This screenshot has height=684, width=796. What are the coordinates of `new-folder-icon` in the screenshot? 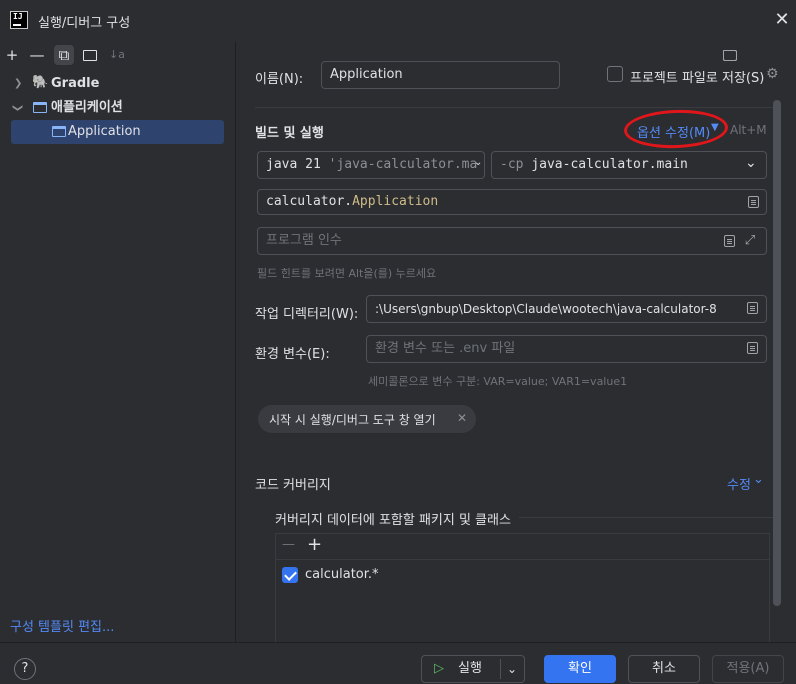 It's located at (90, 55).